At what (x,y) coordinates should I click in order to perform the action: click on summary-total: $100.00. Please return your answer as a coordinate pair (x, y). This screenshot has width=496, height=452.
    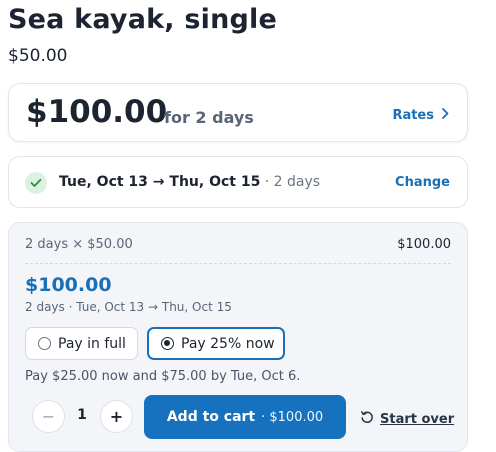
    Looking at the image, I should click on (68, 285).